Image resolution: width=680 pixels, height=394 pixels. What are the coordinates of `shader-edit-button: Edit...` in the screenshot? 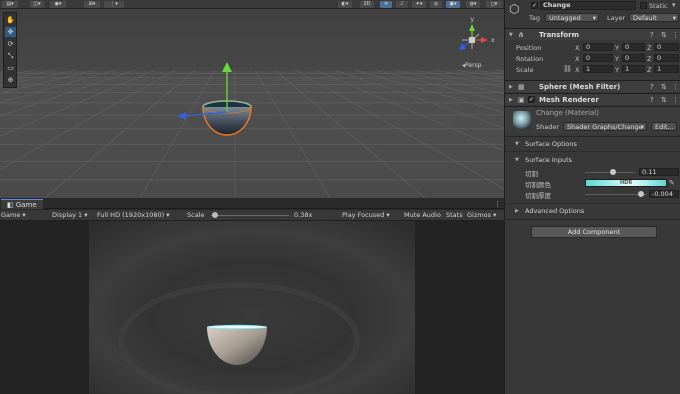 It's located at (664, 126).